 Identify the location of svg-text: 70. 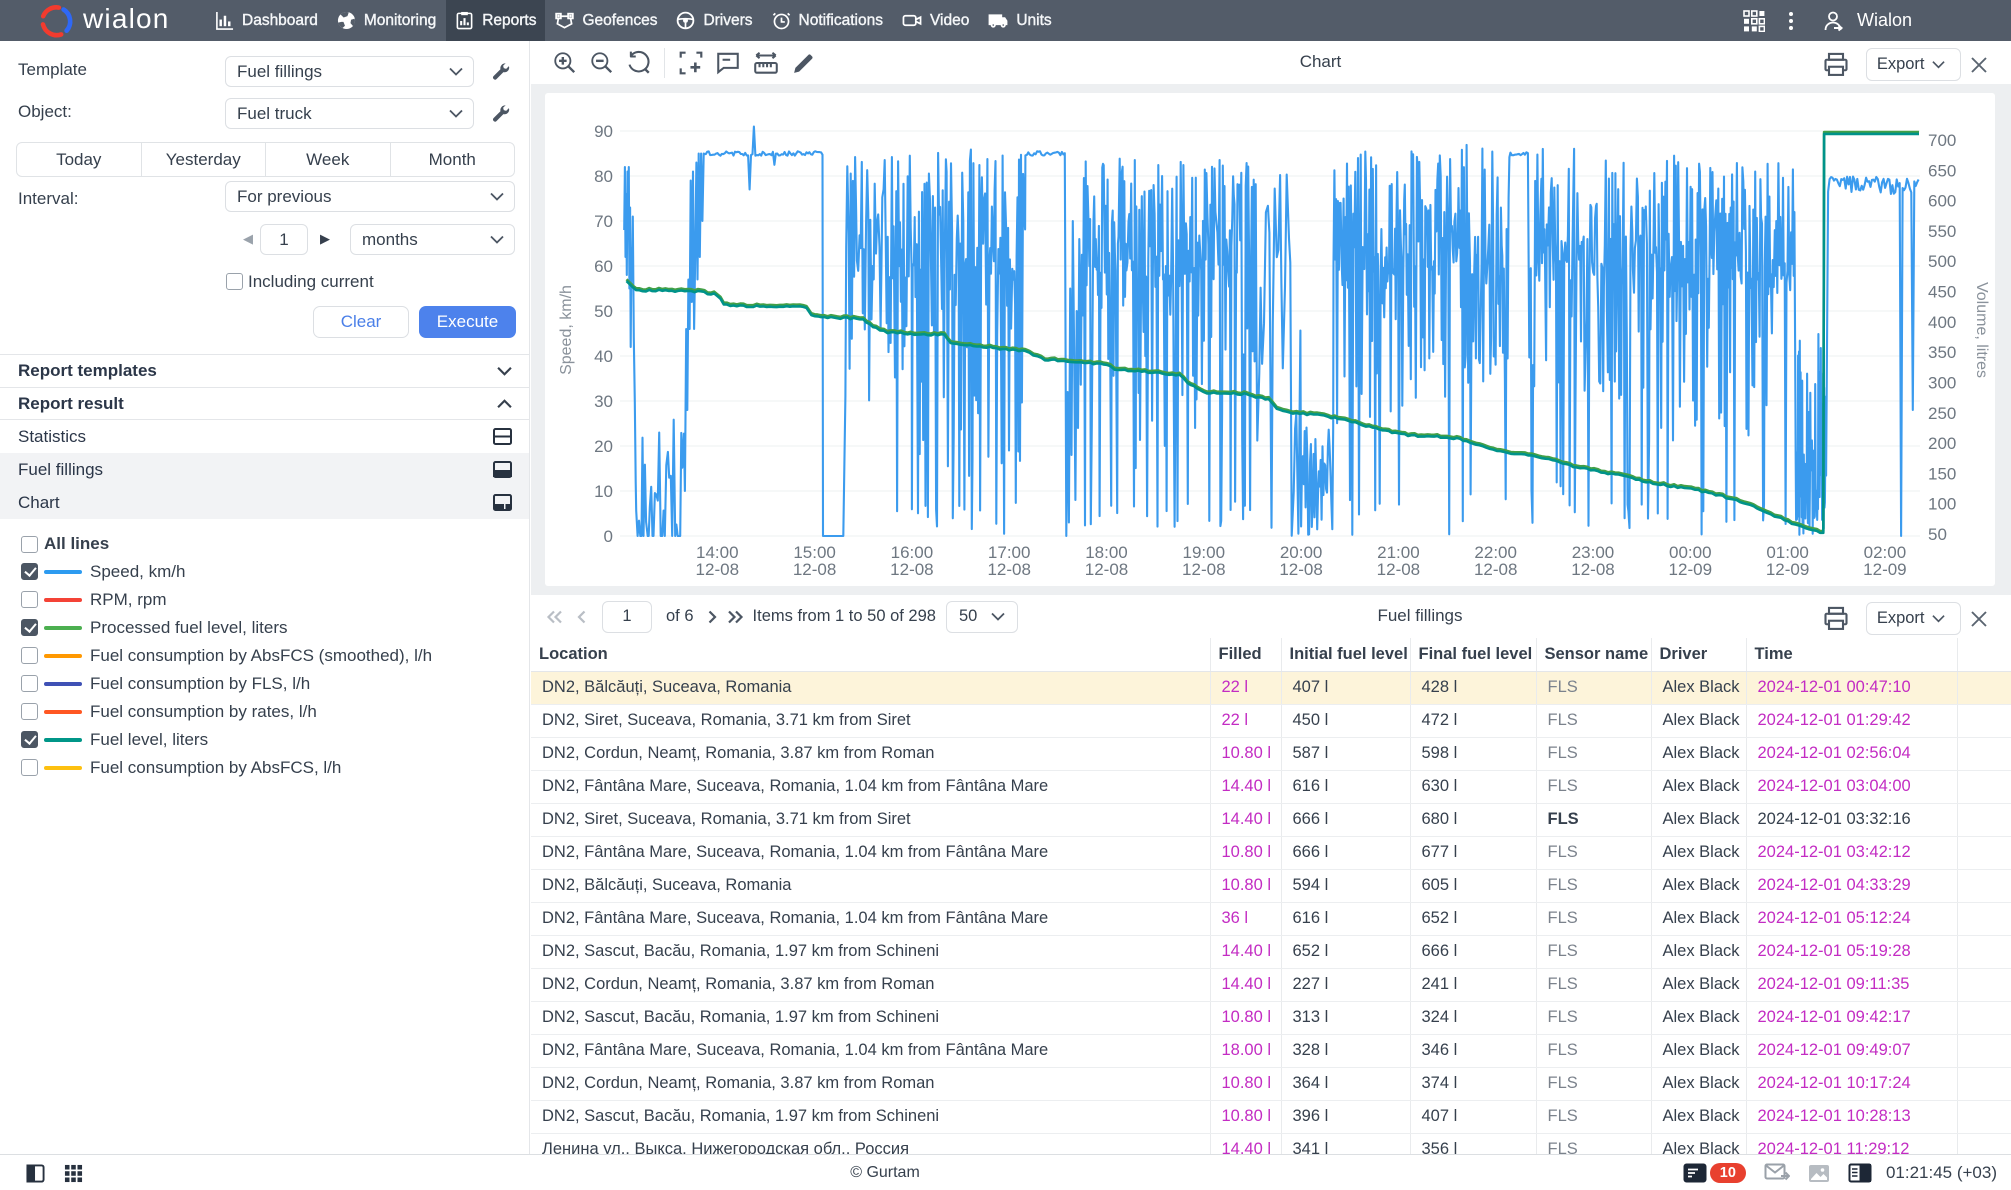
(603, 221).